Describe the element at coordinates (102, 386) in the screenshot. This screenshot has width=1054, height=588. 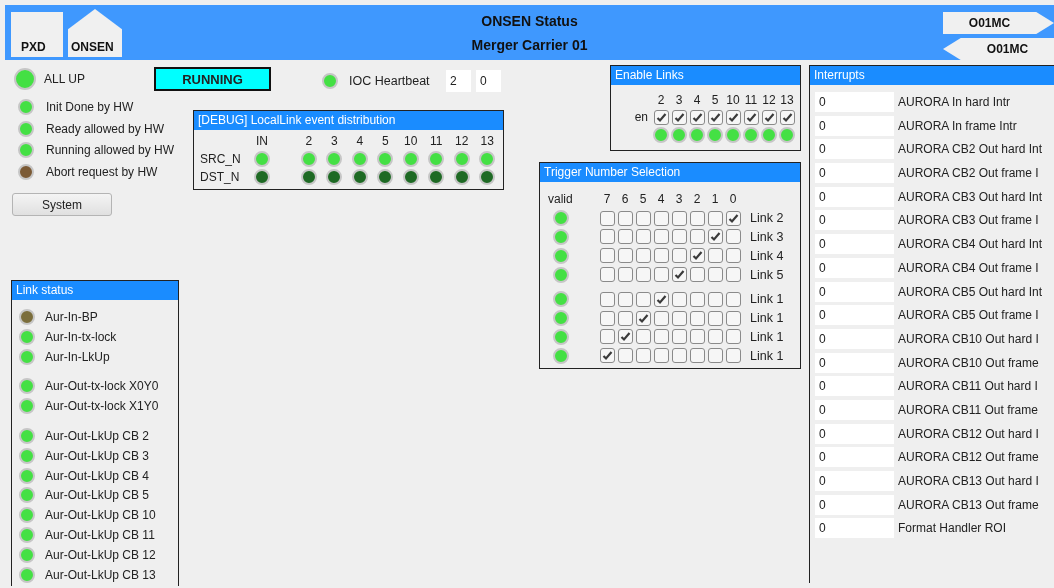
I see `link-label: Aur-Out-tx-lock X0Y0` at that location.